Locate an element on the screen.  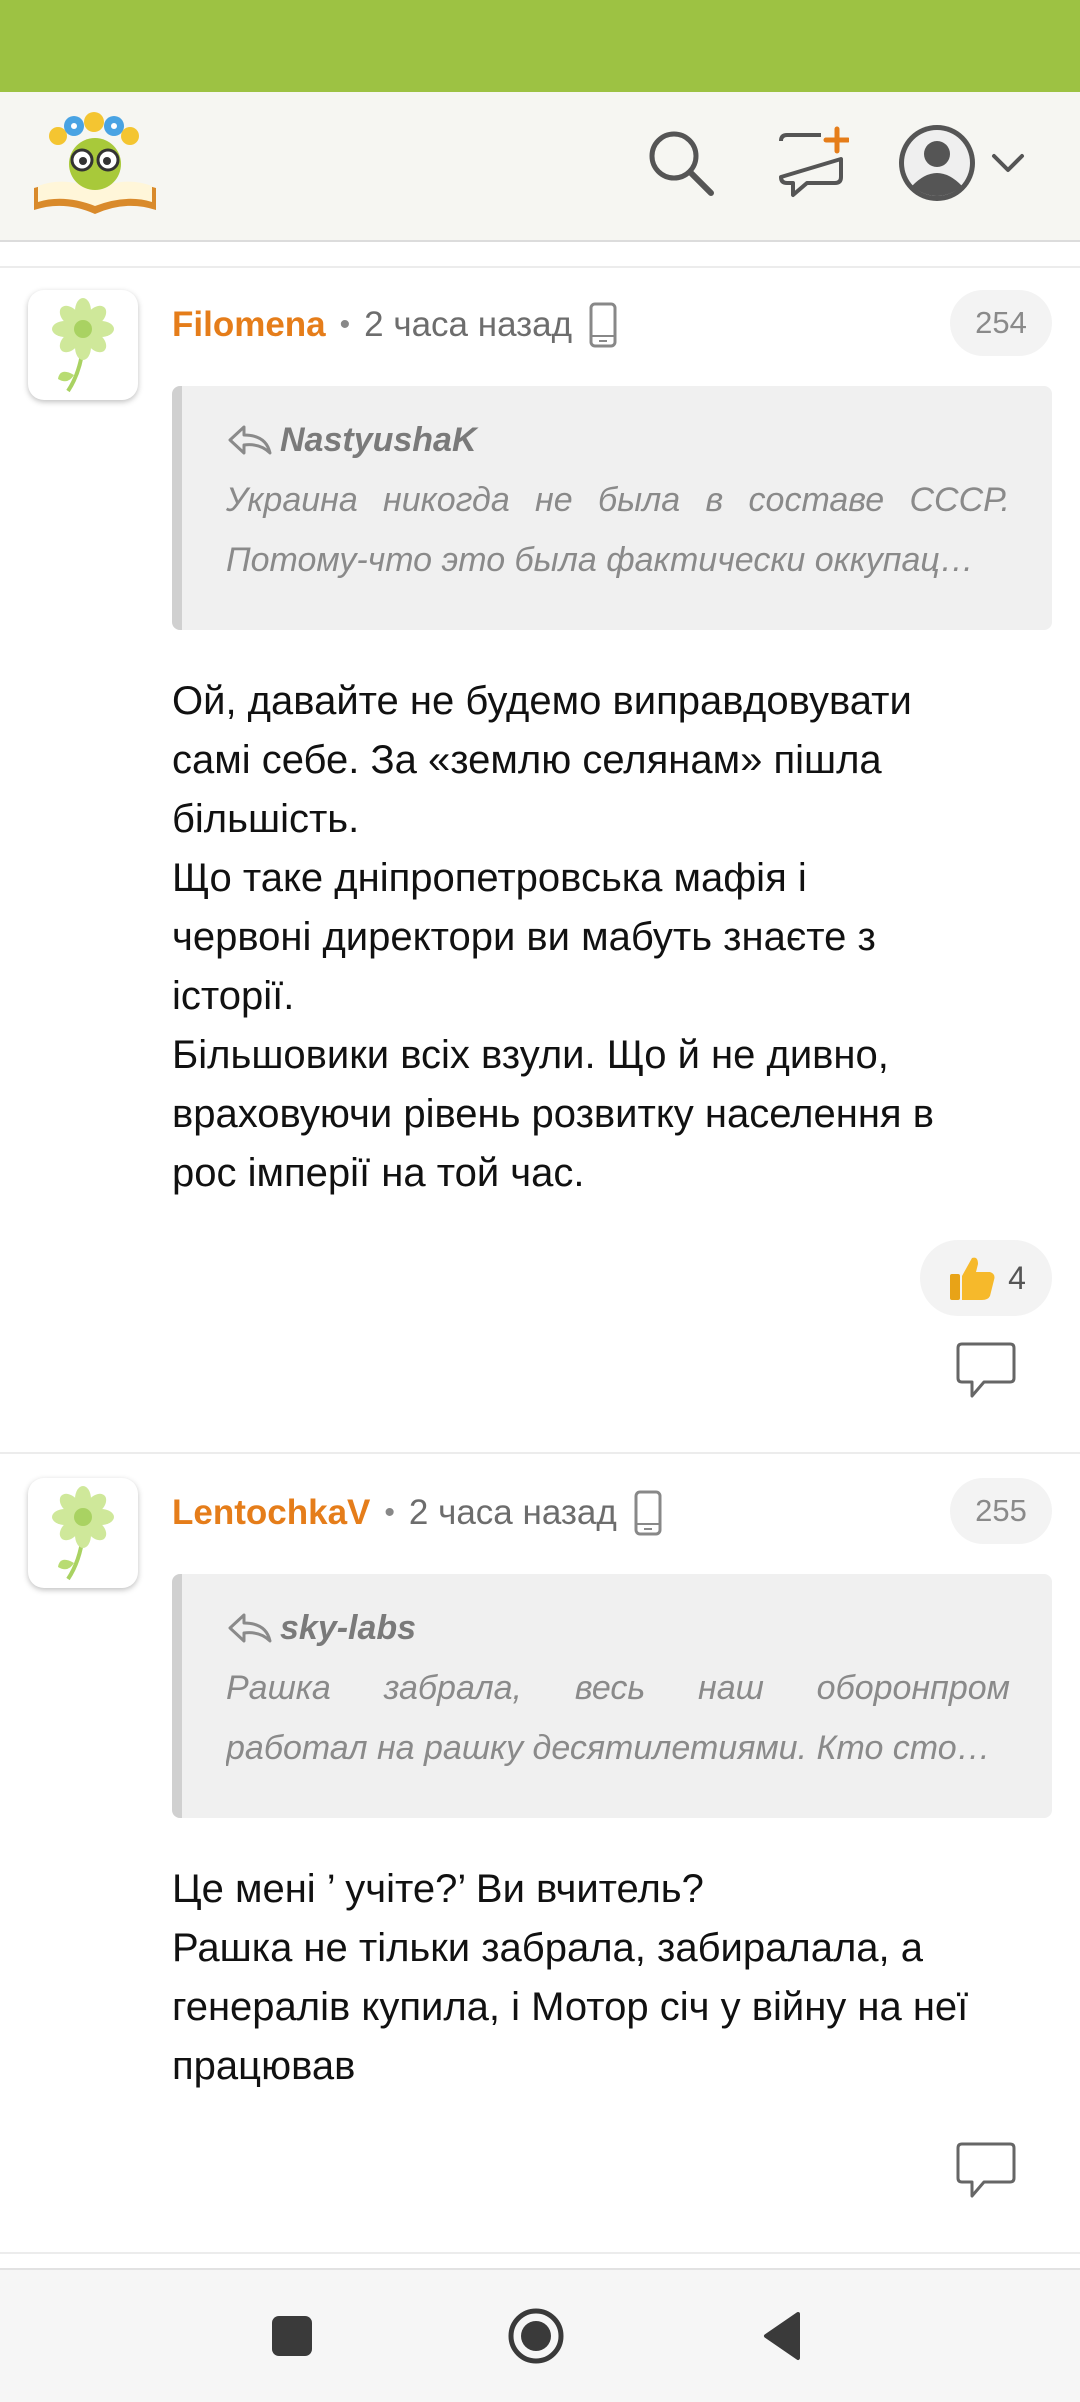
quote-author: sky-labs is located at coordinates (348, 1627).